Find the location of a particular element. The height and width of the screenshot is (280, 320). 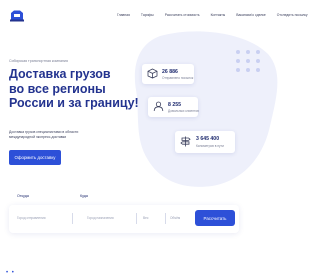

volume-input: Объём is located at coordinates (181, 218).